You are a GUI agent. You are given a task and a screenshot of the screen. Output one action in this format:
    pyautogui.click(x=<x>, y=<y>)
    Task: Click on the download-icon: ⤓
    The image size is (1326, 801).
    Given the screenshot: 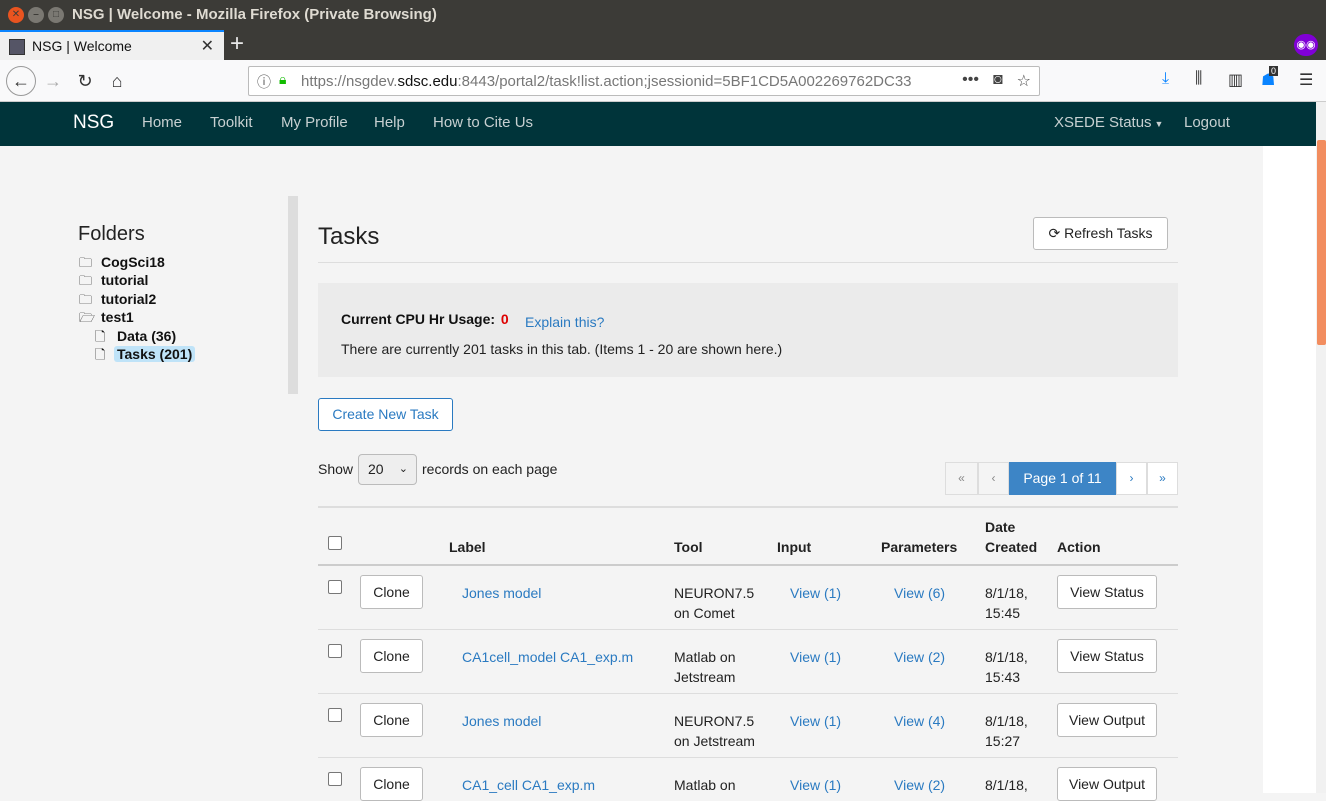 What is the action you would take?
    pyautogui.click(x=1165, y=79)
    